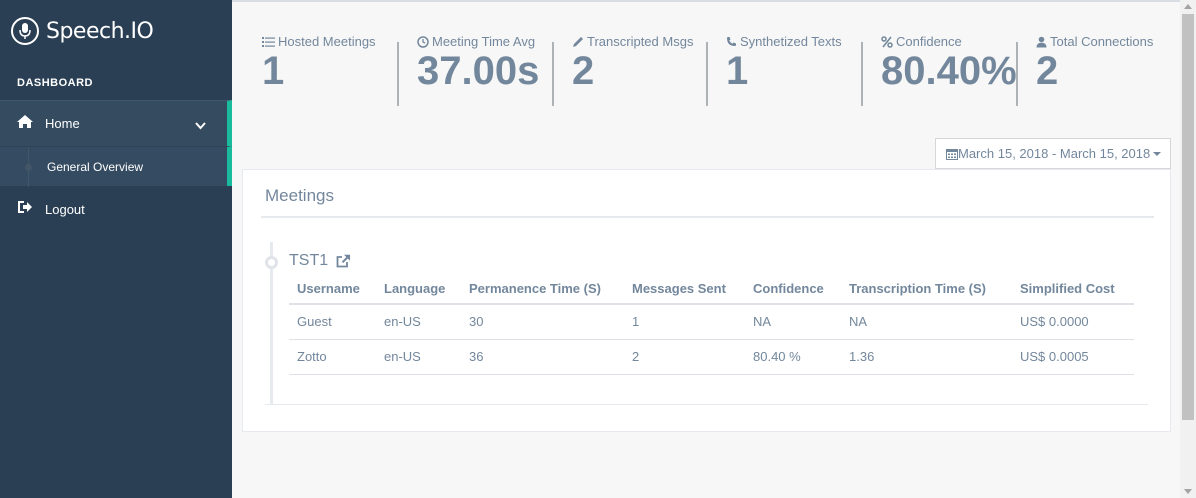 The width and height of the screenshot is (1196, 498). I want to click on phone-icon, so click(731, 41).